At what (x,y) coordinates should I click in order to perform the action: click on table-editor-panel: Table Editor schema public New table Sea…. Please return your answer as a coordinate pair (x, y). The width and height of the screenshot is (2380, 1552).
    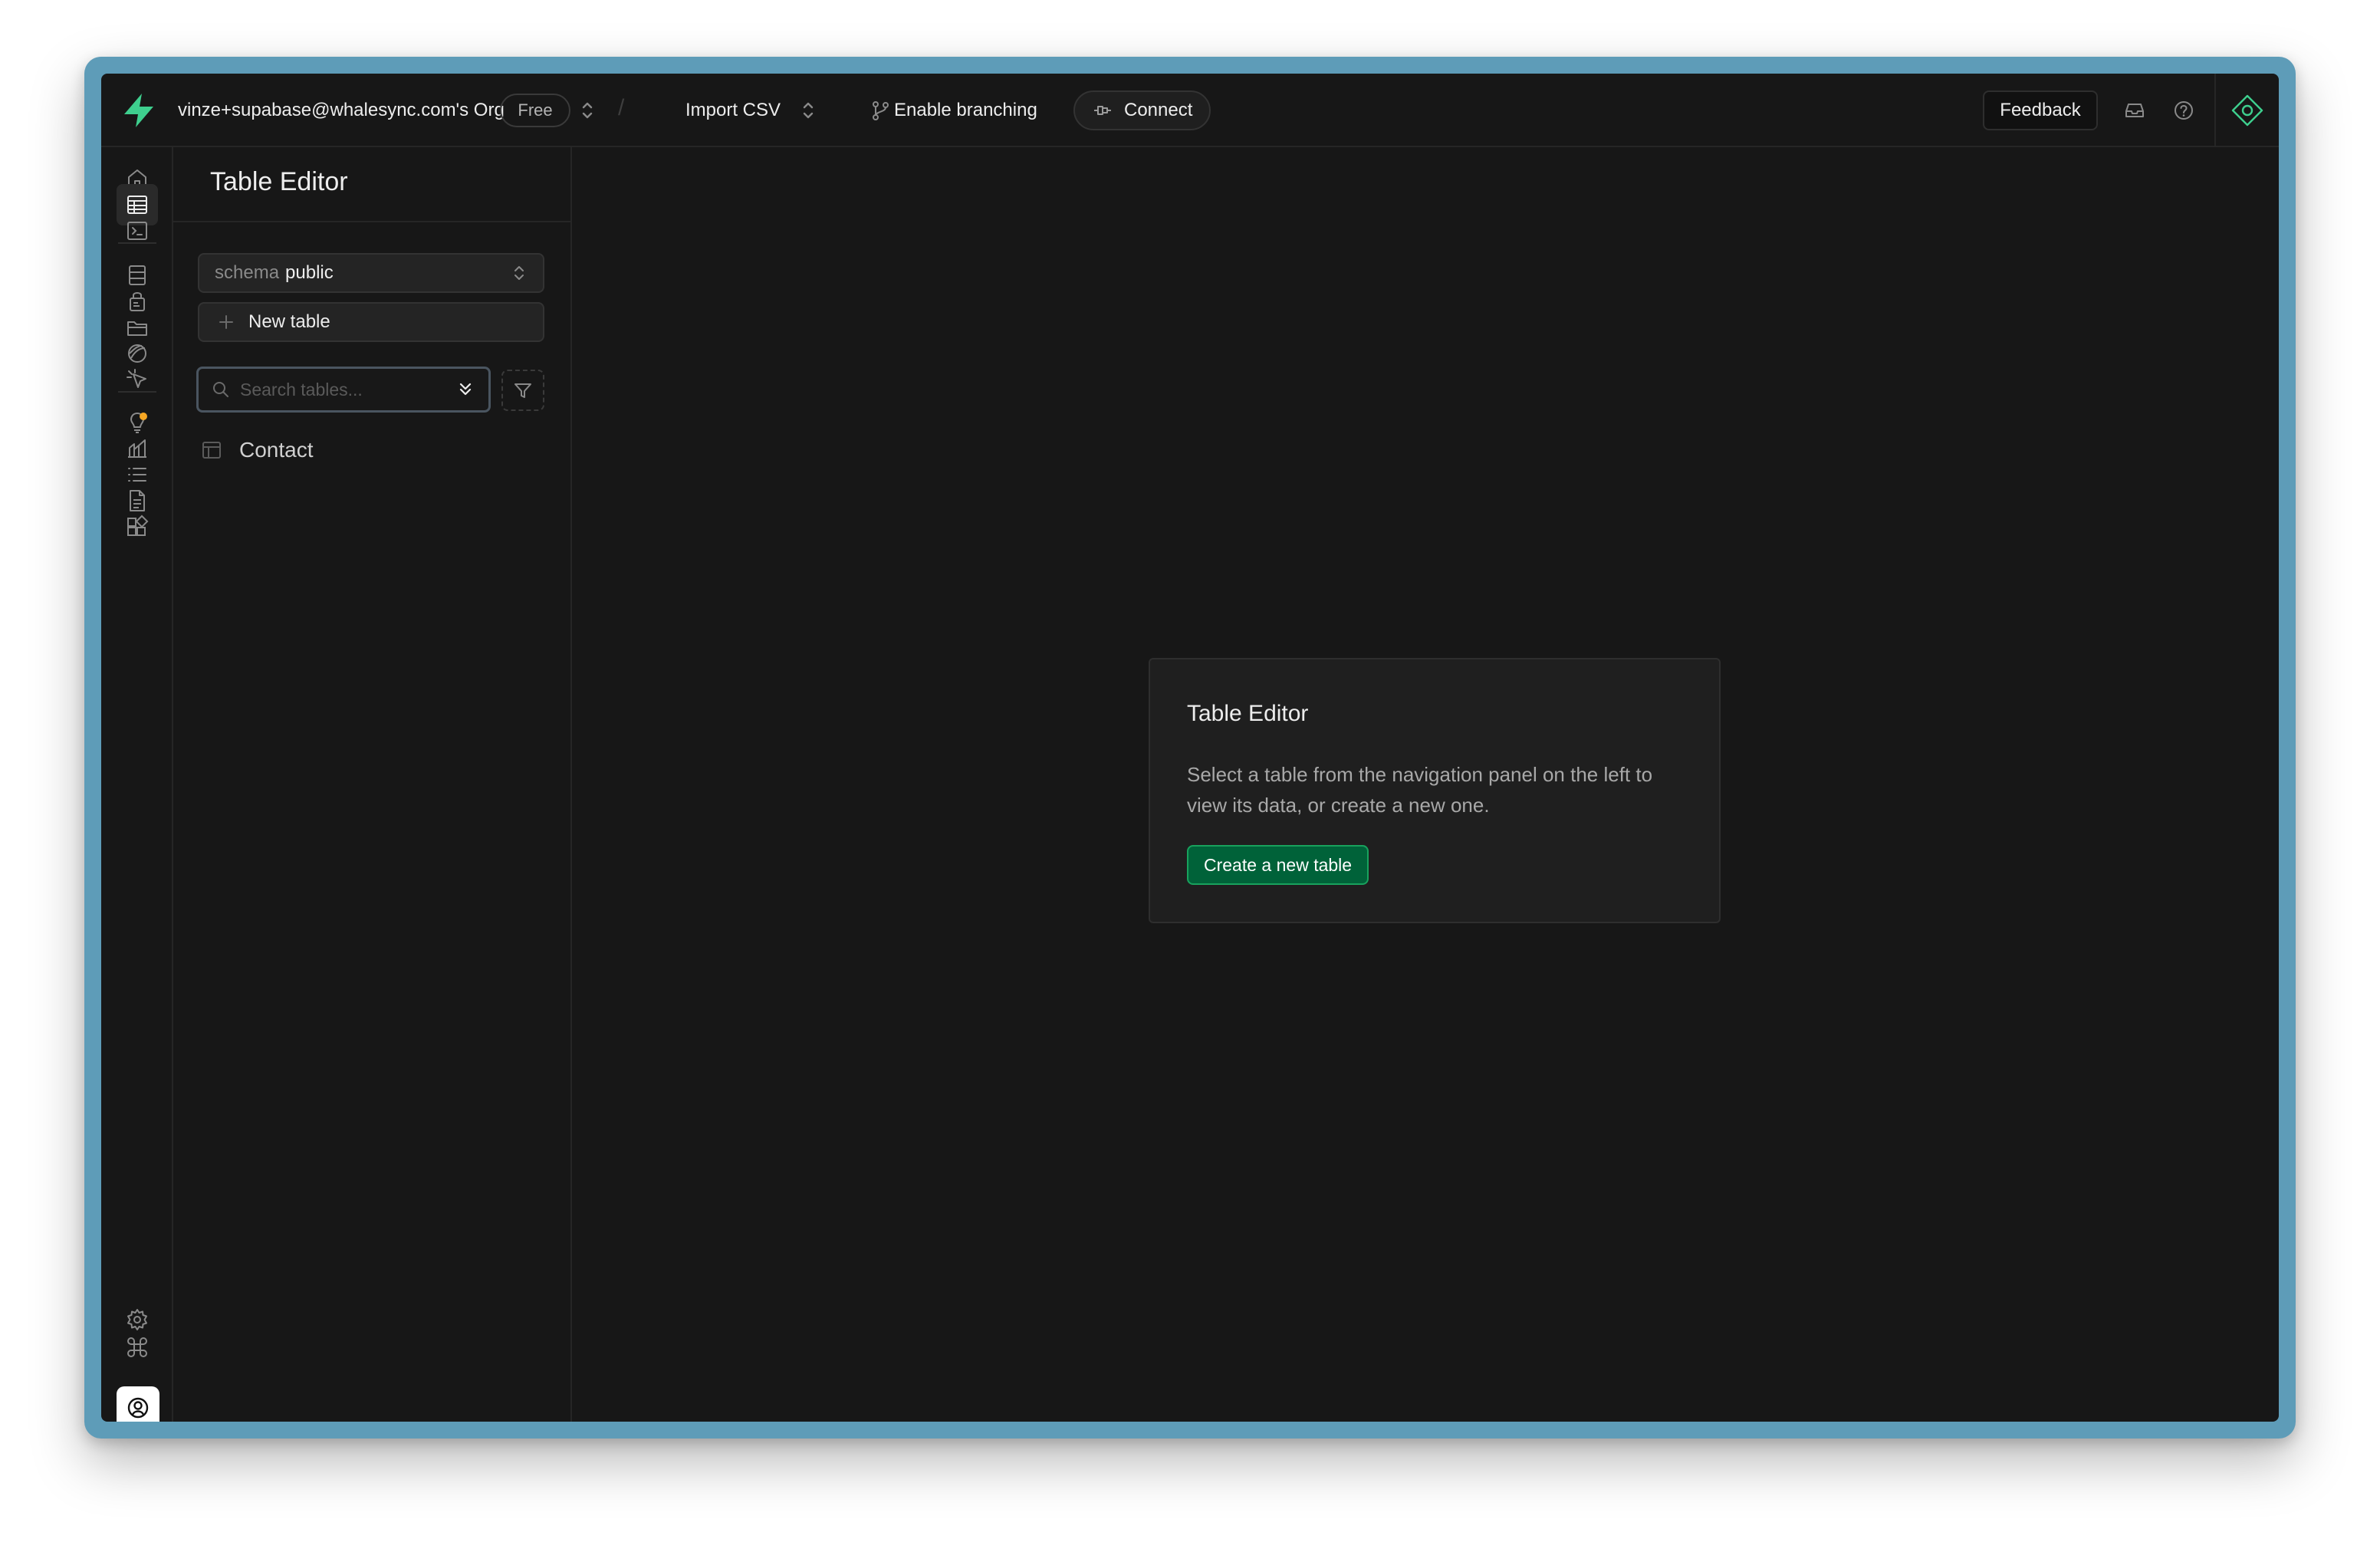
    Looking at the image, I should click on (373, 785).